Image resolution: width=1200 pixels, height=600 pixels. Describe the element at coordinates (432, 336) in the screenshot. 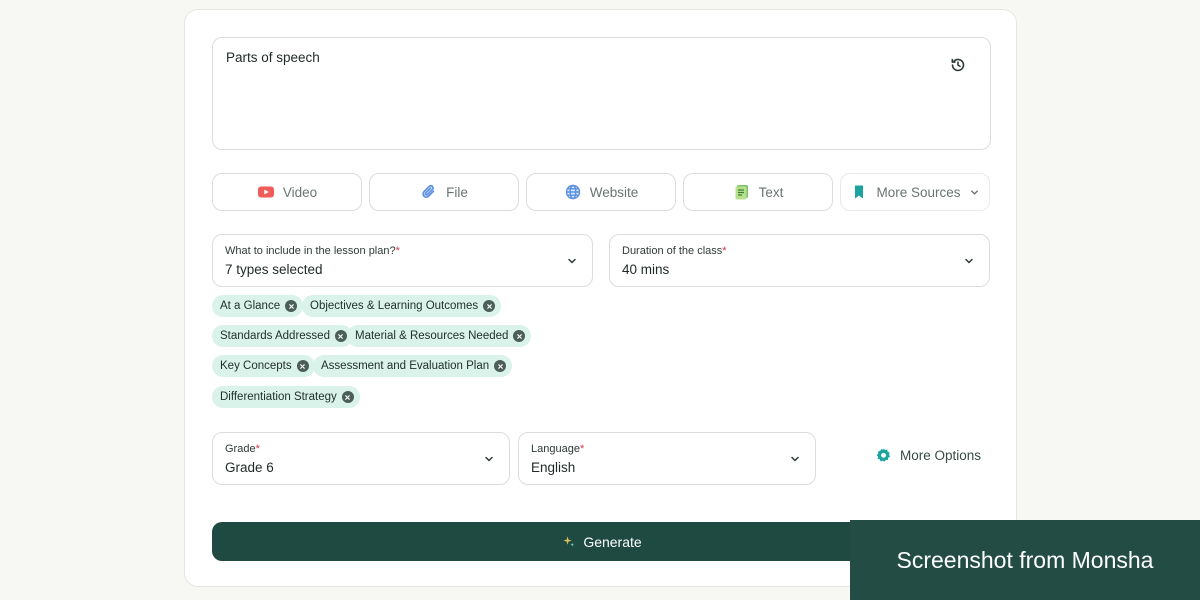

I see `chip-label: Material & Resources Needed` at that location.